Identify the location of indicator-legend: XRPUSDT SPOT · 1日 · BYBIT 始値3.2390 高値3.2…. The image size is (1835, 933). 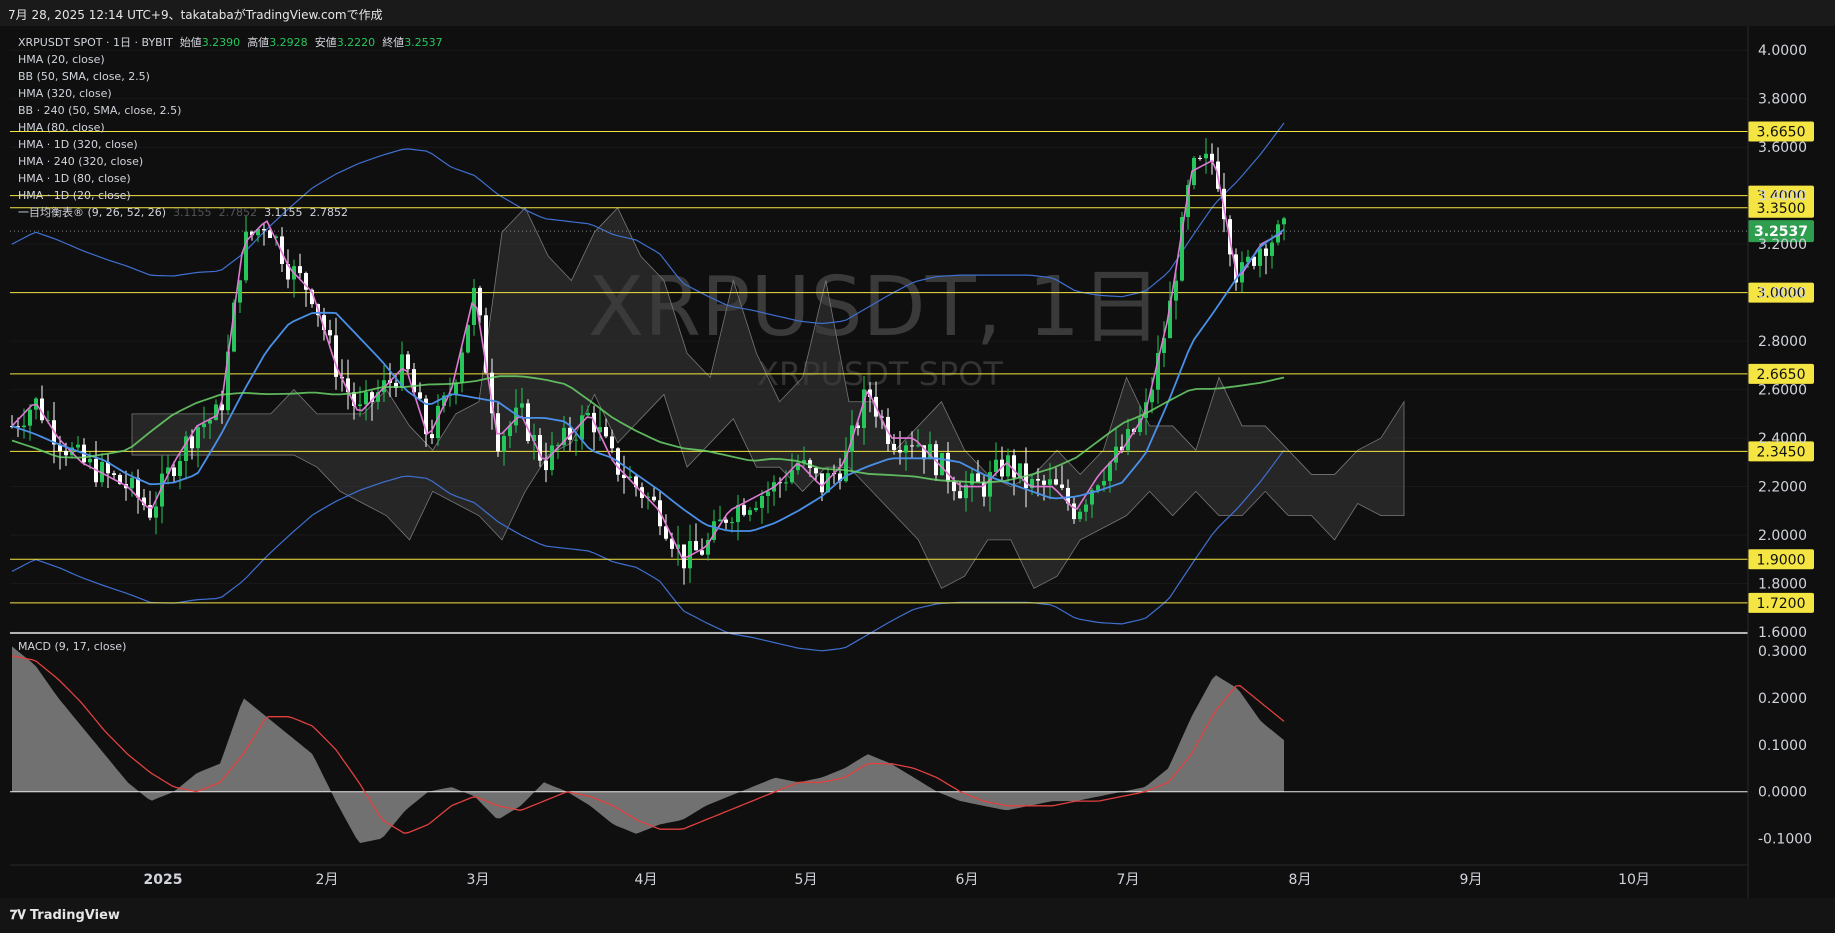
(230, 127).